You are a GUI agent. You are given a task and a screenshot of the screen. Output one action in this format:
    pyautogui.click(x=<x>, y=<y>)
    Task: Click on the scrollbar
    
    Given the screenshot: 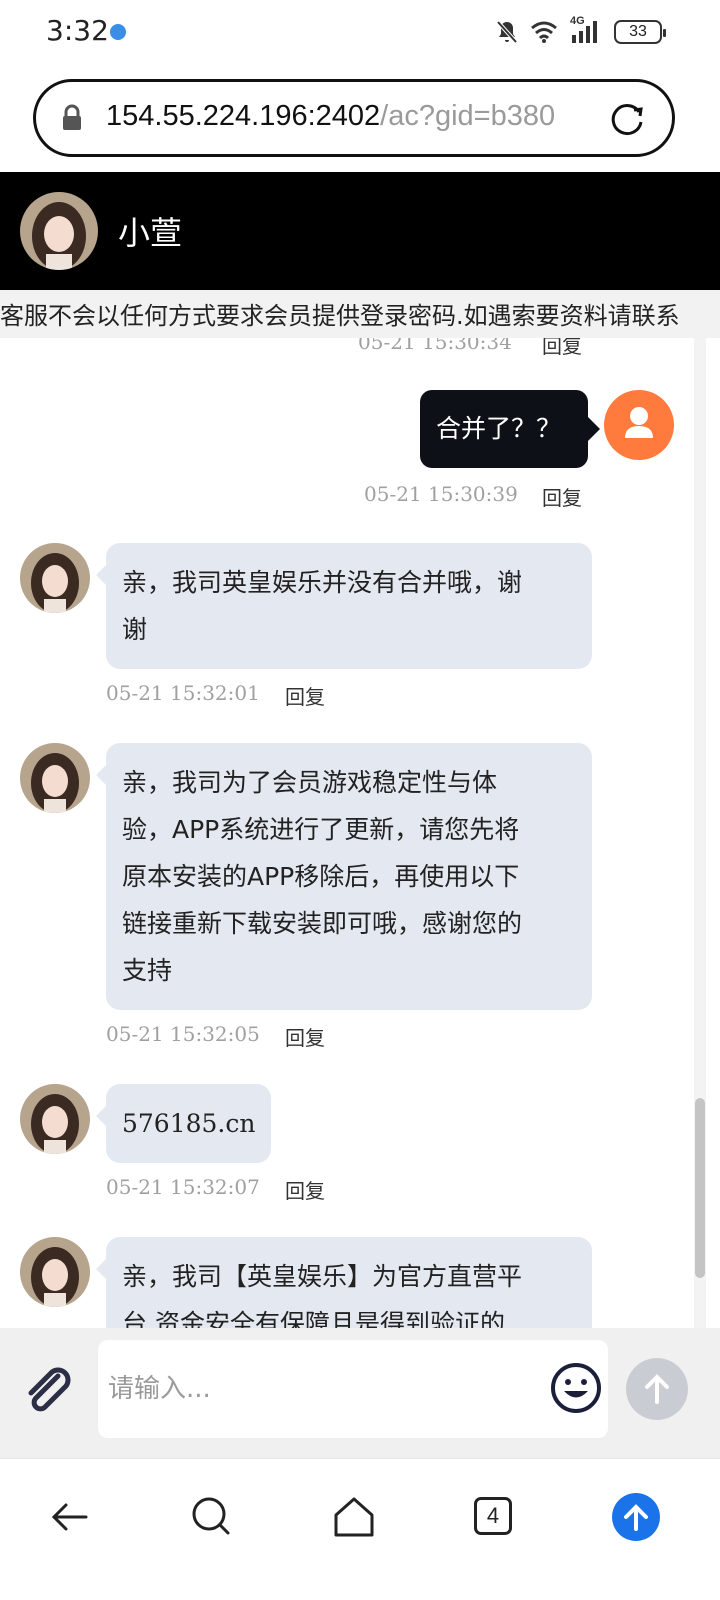 What is the action you would take?
    pyautogui.click(x=700, y=833)
    